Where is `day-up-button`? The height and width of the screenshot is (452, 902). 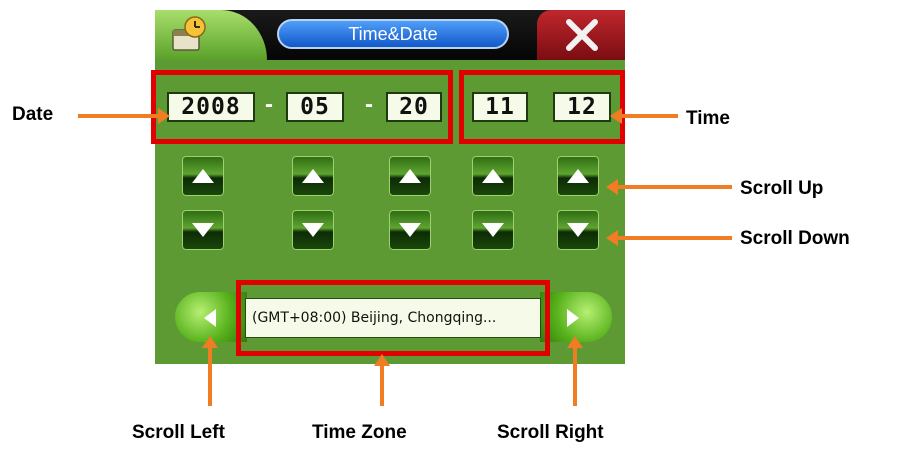 day-up-button is located at coordinates (410, 176).